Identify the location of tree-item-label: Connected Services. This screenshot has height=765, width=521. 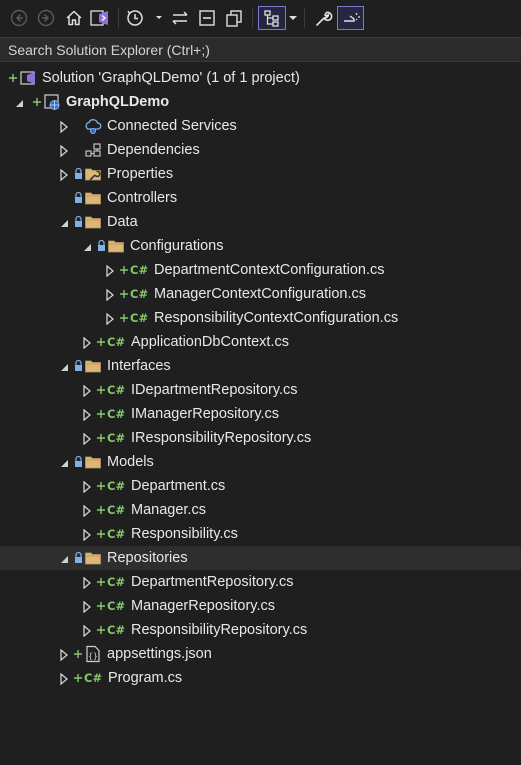
(172, 126).